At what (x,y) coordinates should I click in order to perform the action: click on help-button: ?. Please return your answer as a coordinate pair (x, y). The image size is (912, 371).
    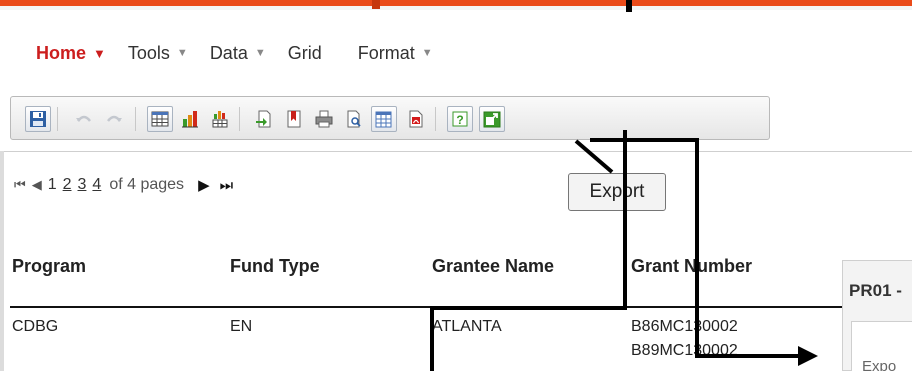
    Looking at the image, I should click on (460, 119).